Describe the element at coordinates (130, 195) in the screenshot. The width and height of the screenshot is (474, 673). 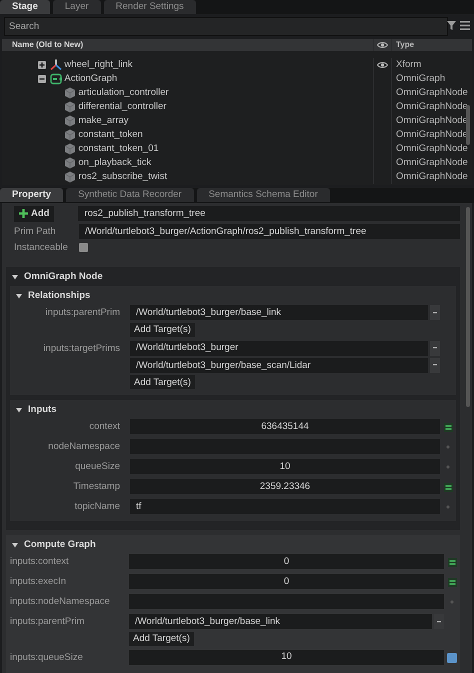
I see `tab: Synthetic Data Recorder` at that location.